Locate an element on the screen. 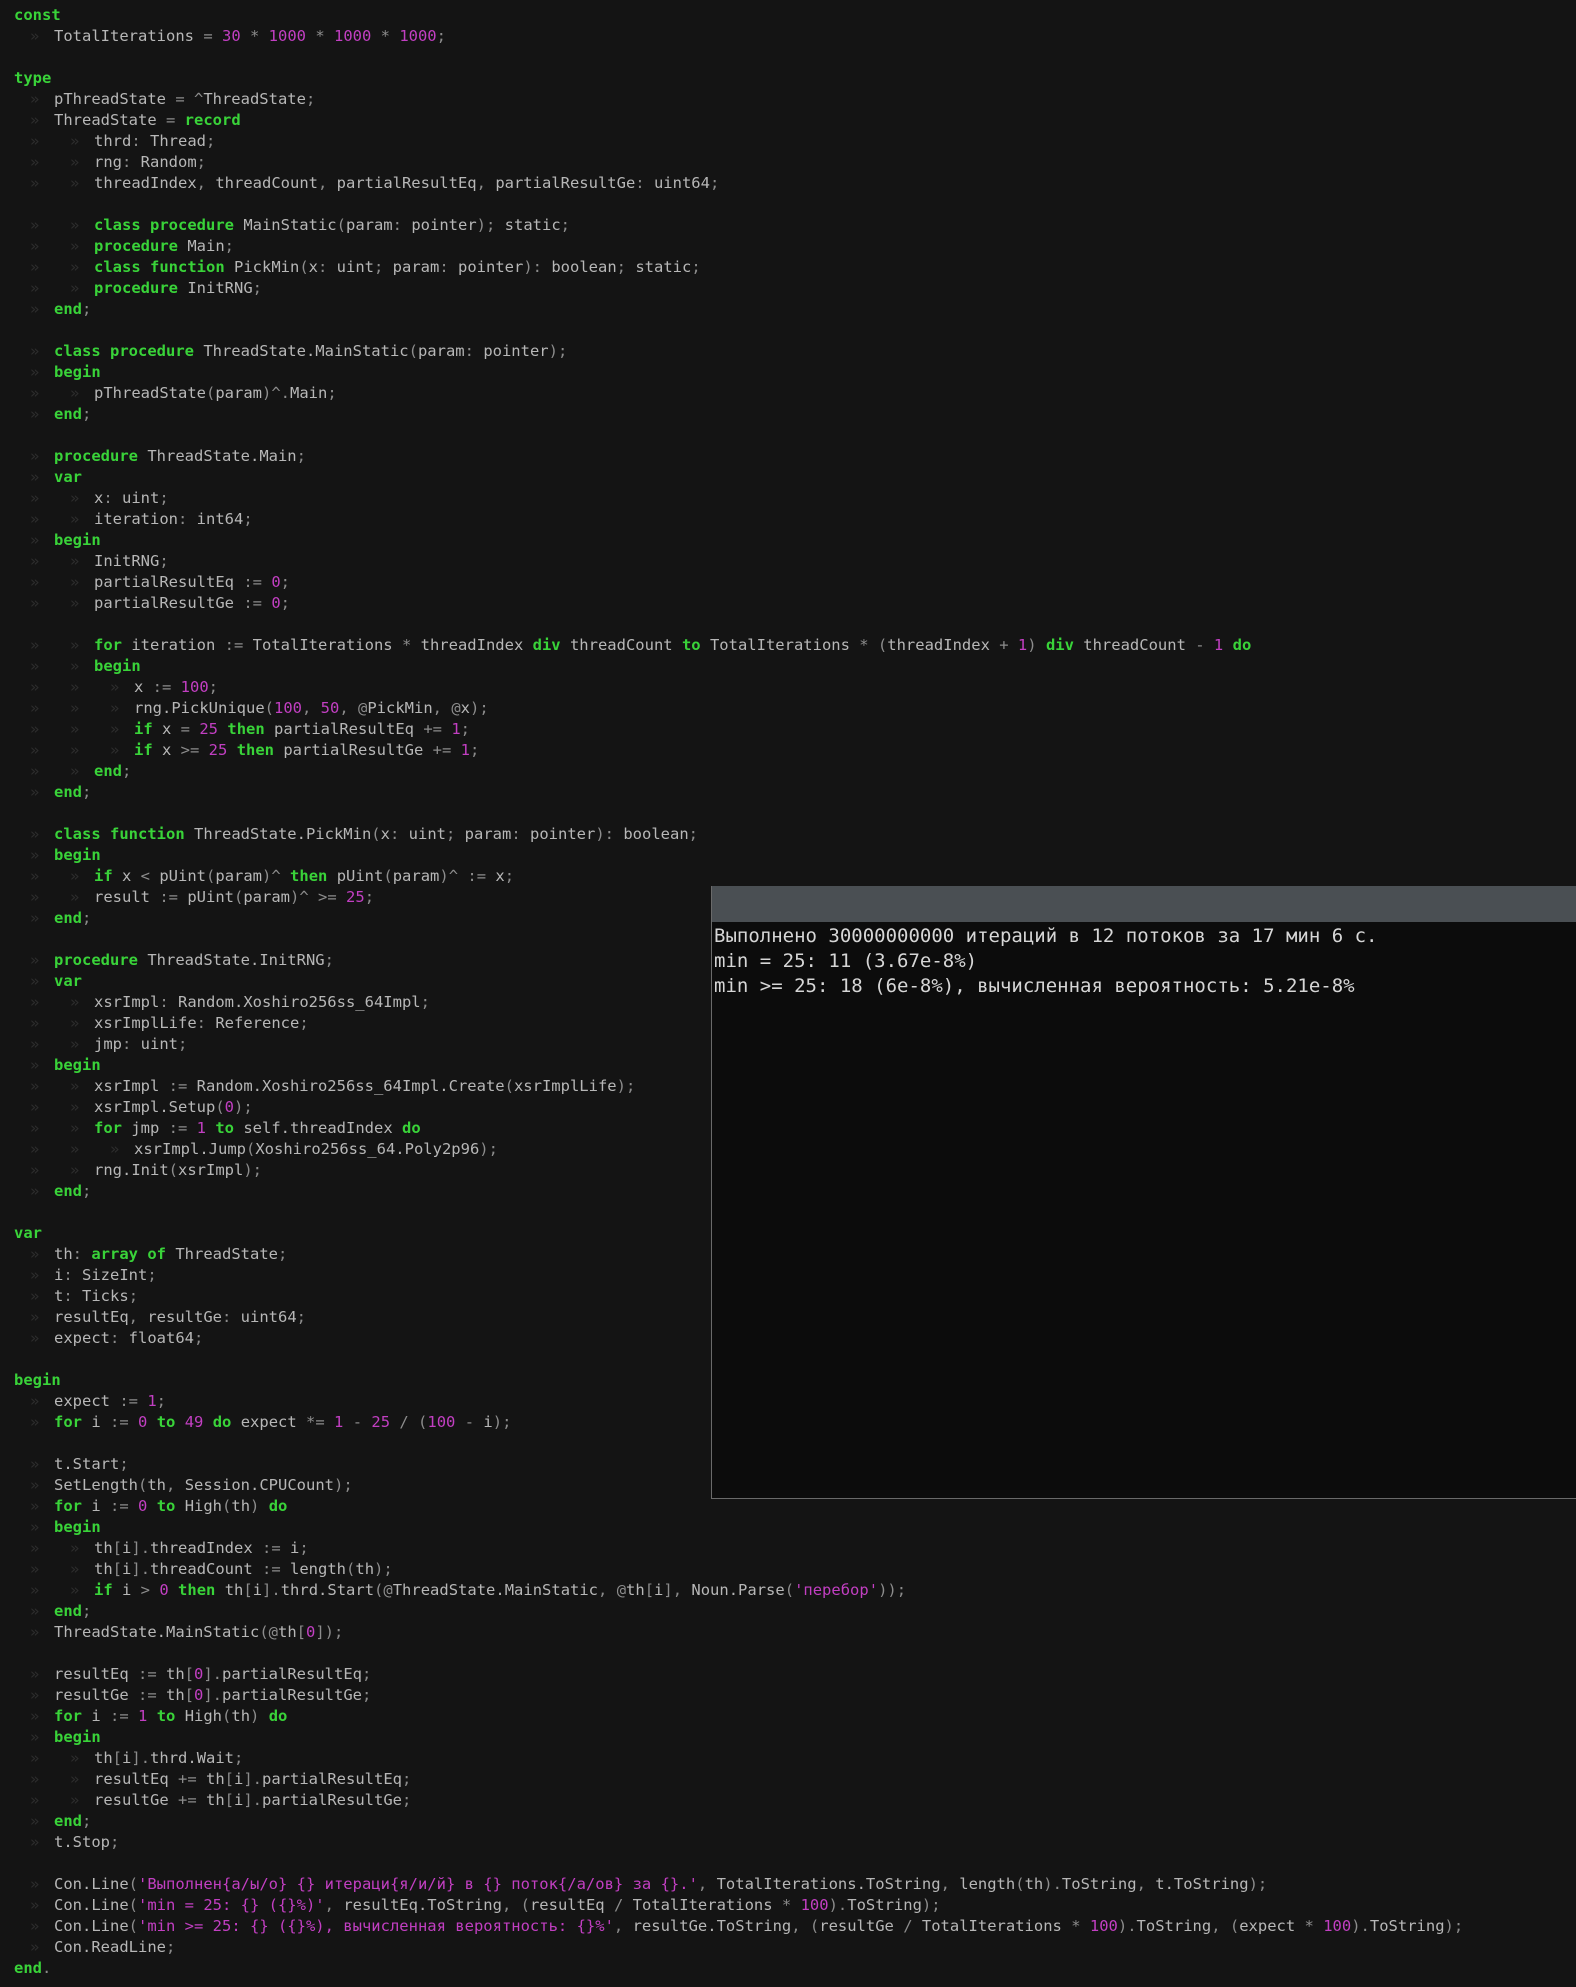  code-keyword: do is located at coordinates (411, 1128).